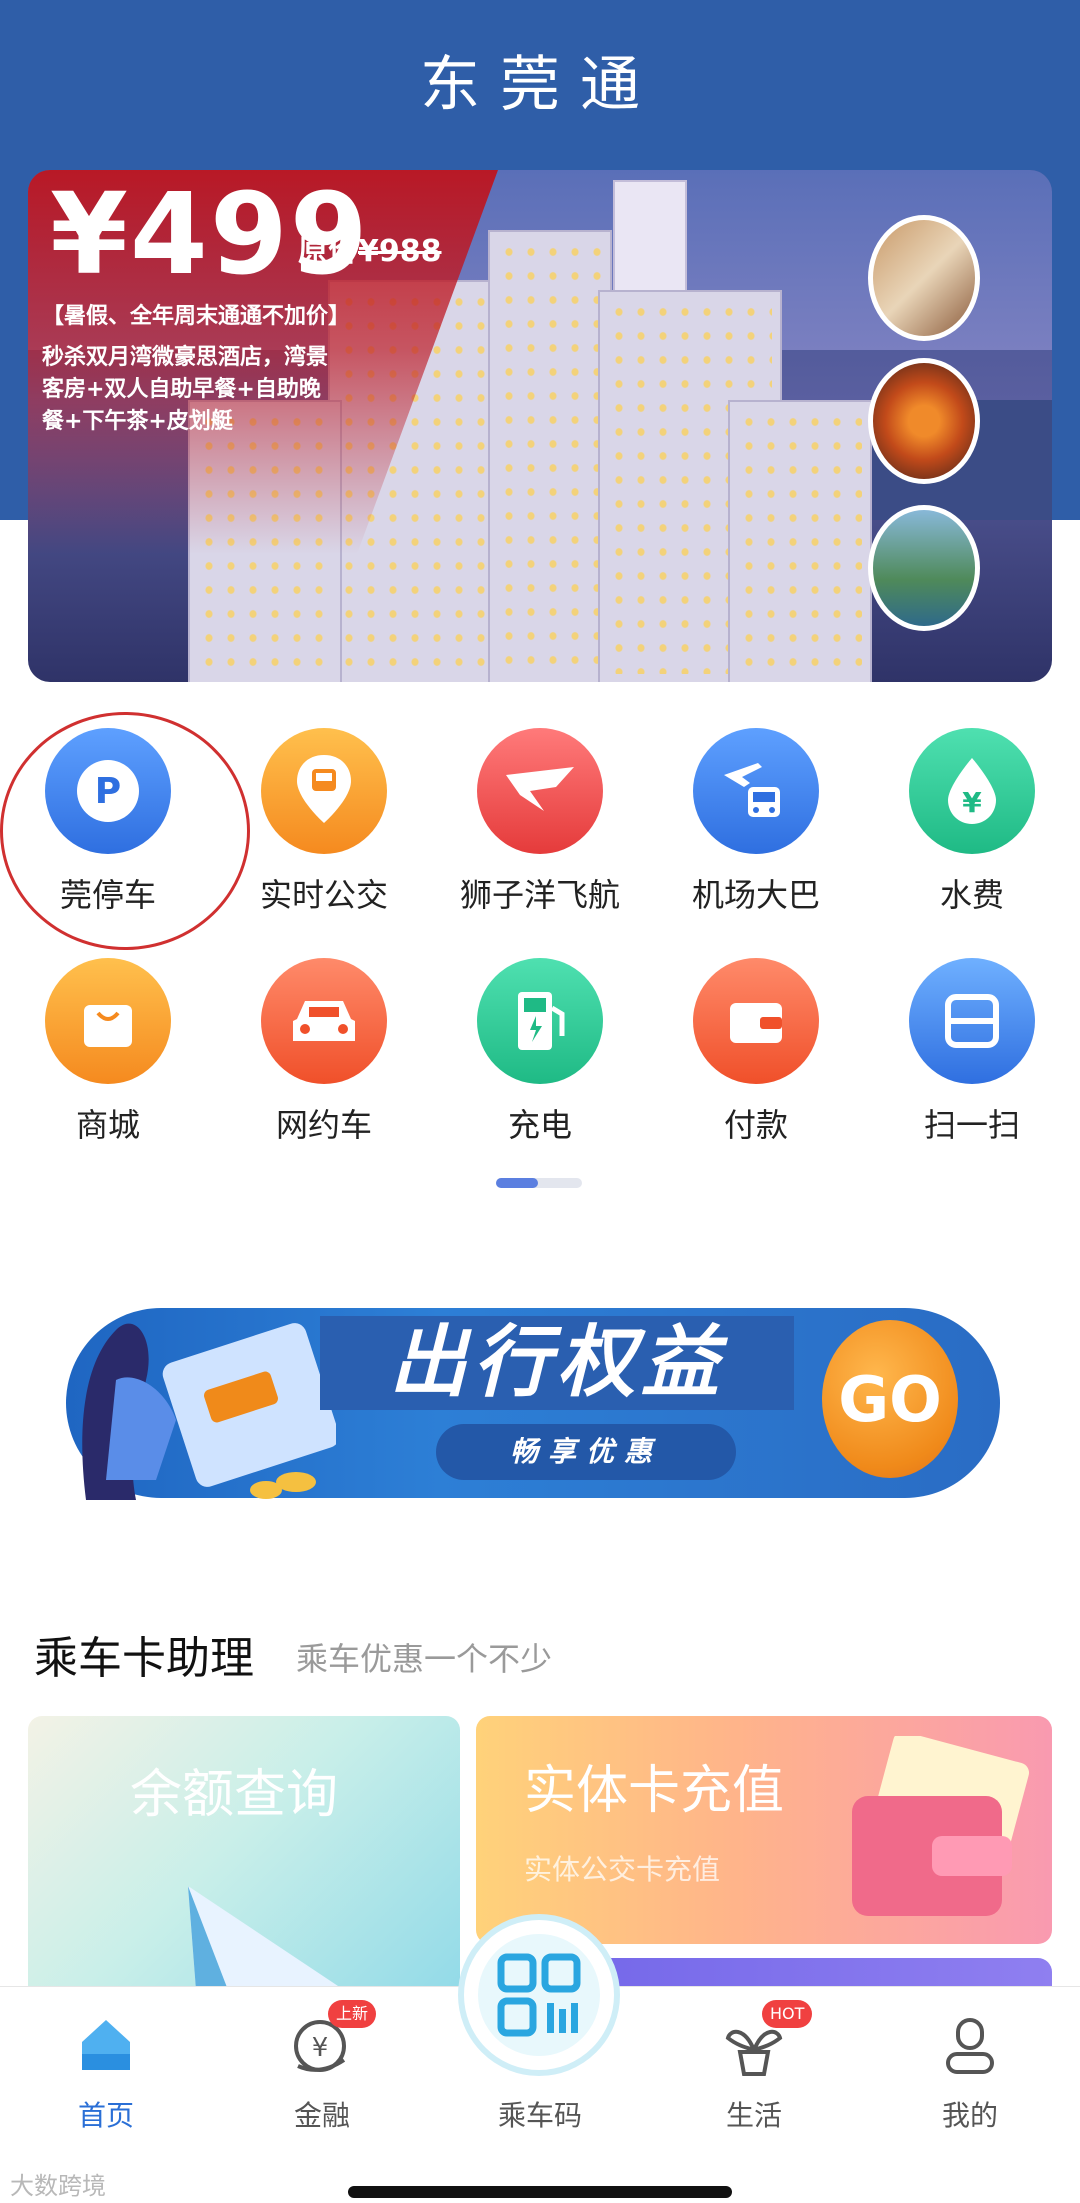 This screenshot has width=1080, height=2203. Describe the element at coordinates (540, 85) in the screenshot. I see `app-title: 东莞通` at that location.